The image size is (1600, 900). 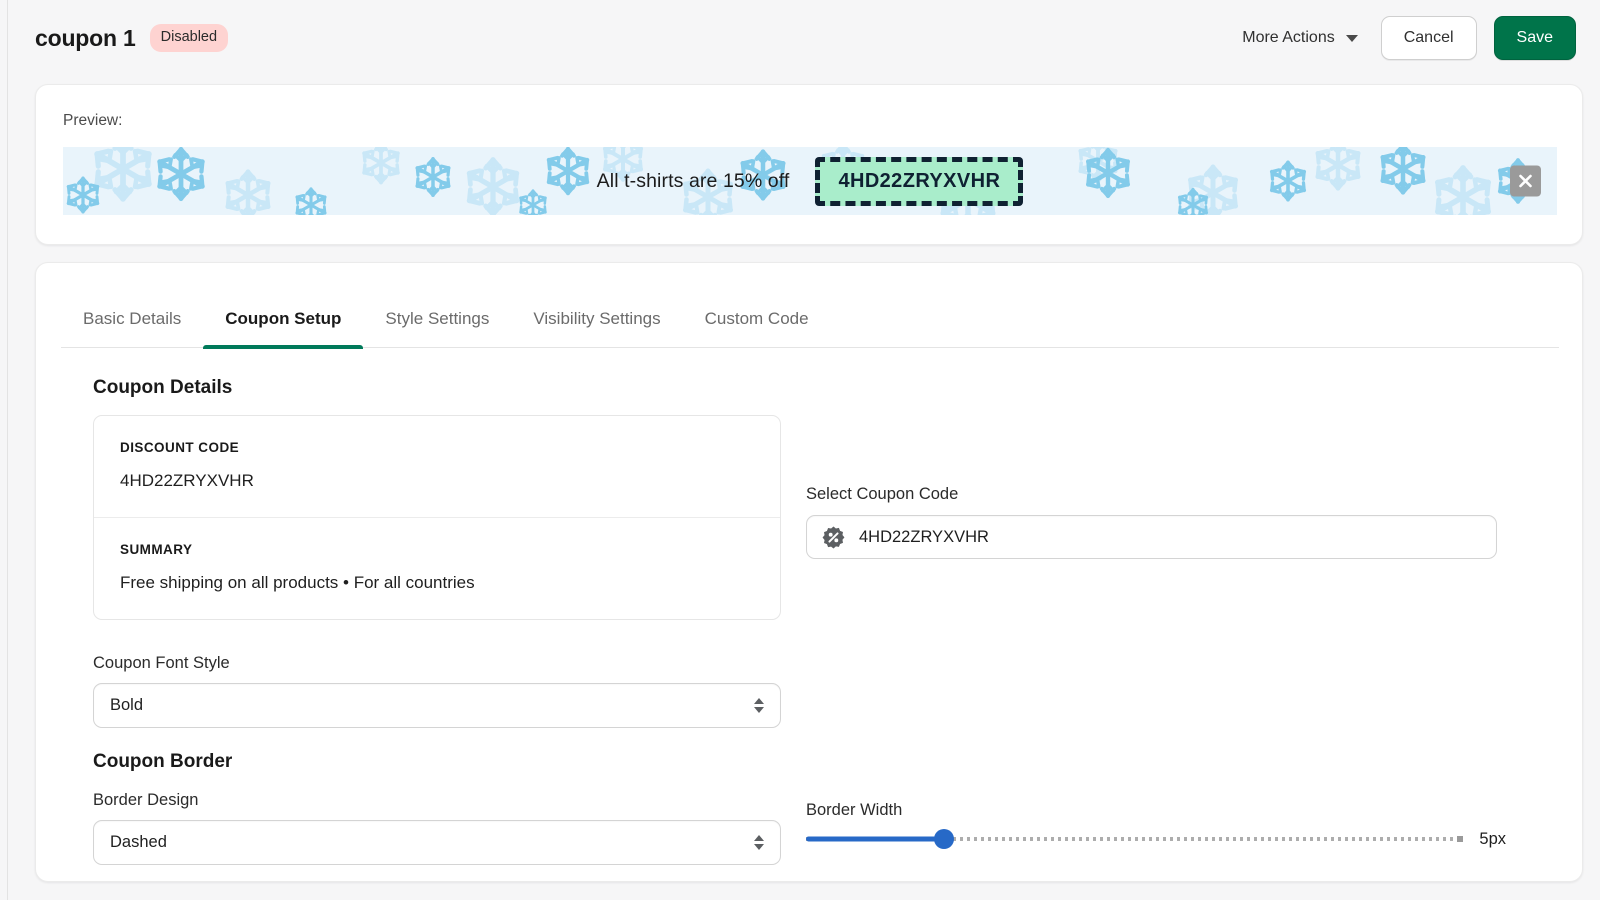 I want to click on coupon-font-style-label: Coupon Font Style, so click(x=161, y=663).